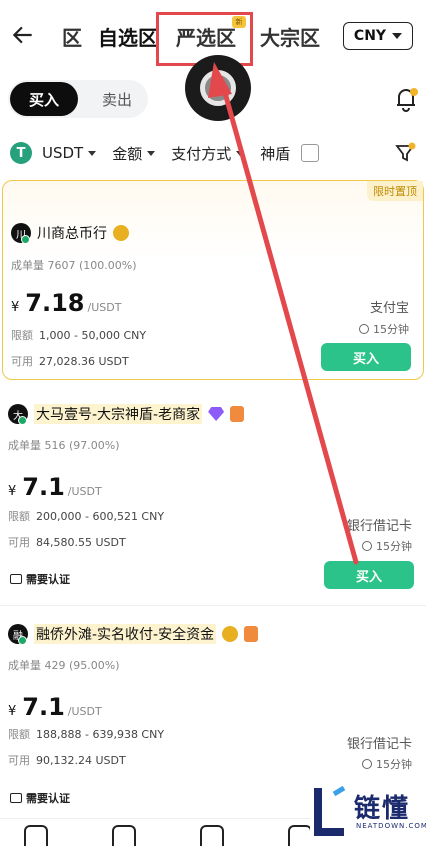 The height and width of the screenshot is (846, 426). I want to click on asset-filter: T USDT, so click(53, 153).